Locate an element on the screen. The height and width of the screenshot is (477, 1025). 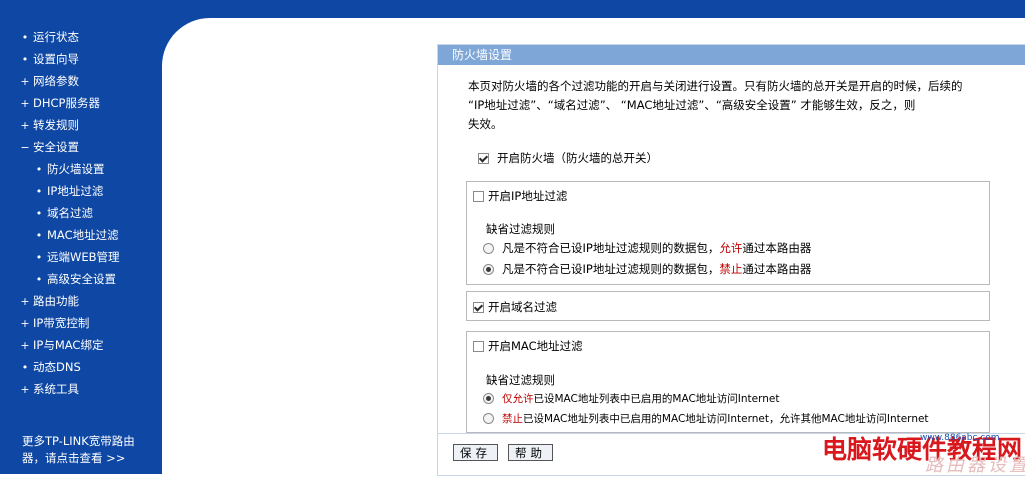
mac-rule-allow-only-option: 仅允许已设MAC地址列表中已启用的MAC地址访问Internet is located at coordinates (631, 398).